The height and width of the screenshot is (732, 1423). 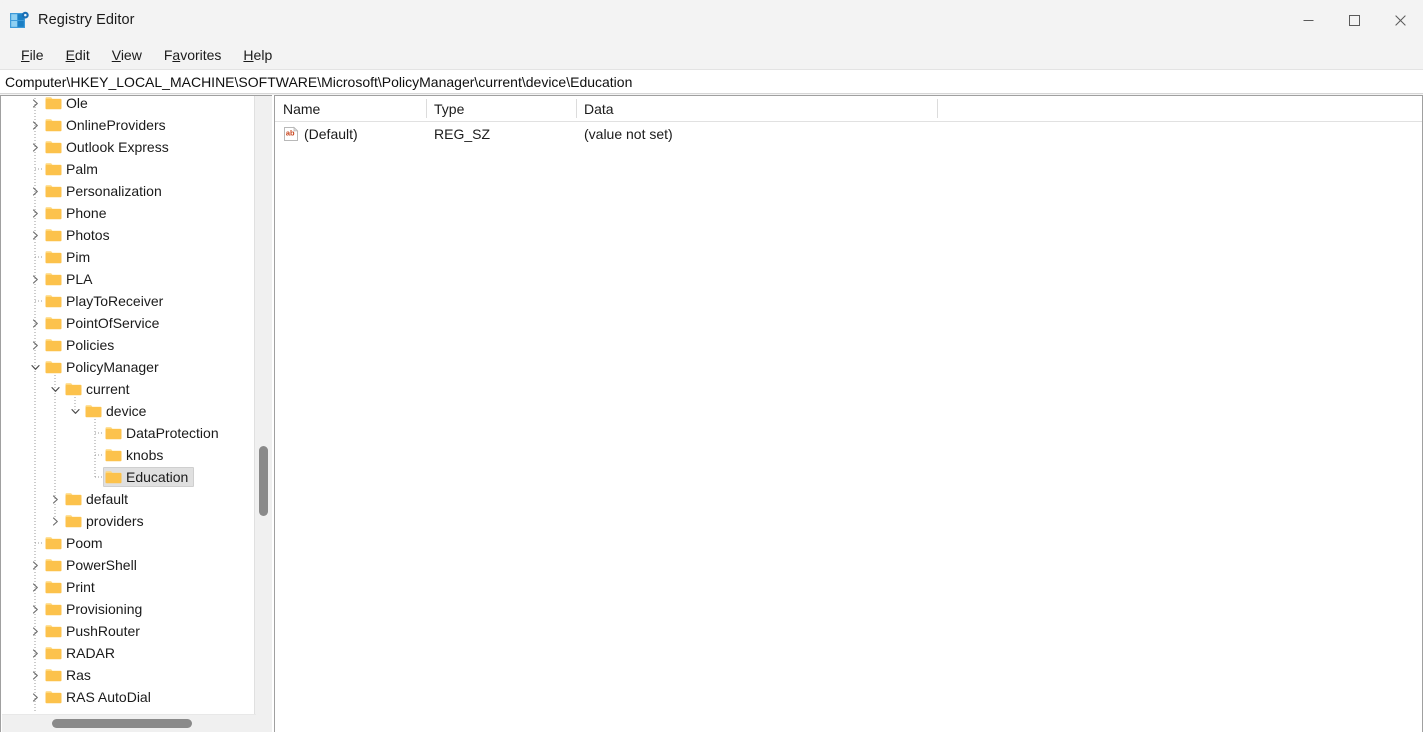 What do you see at coordinates (117, 147) in the screenshot?
I see `tree-item-label: Outlook Express` at bounding box center [117, 147].